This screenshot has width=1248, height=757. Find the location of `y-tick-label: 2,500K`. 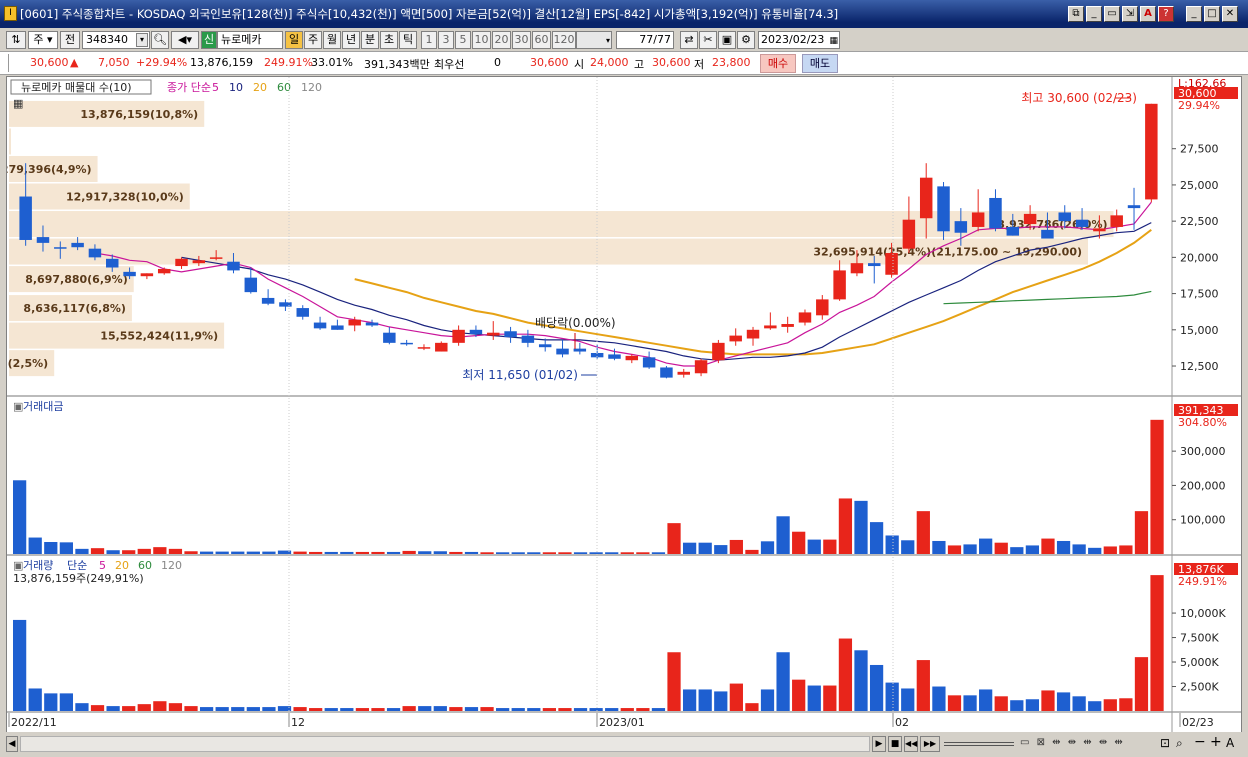

y-tick-label: 2,500K is located at coordinates (1199, 687).